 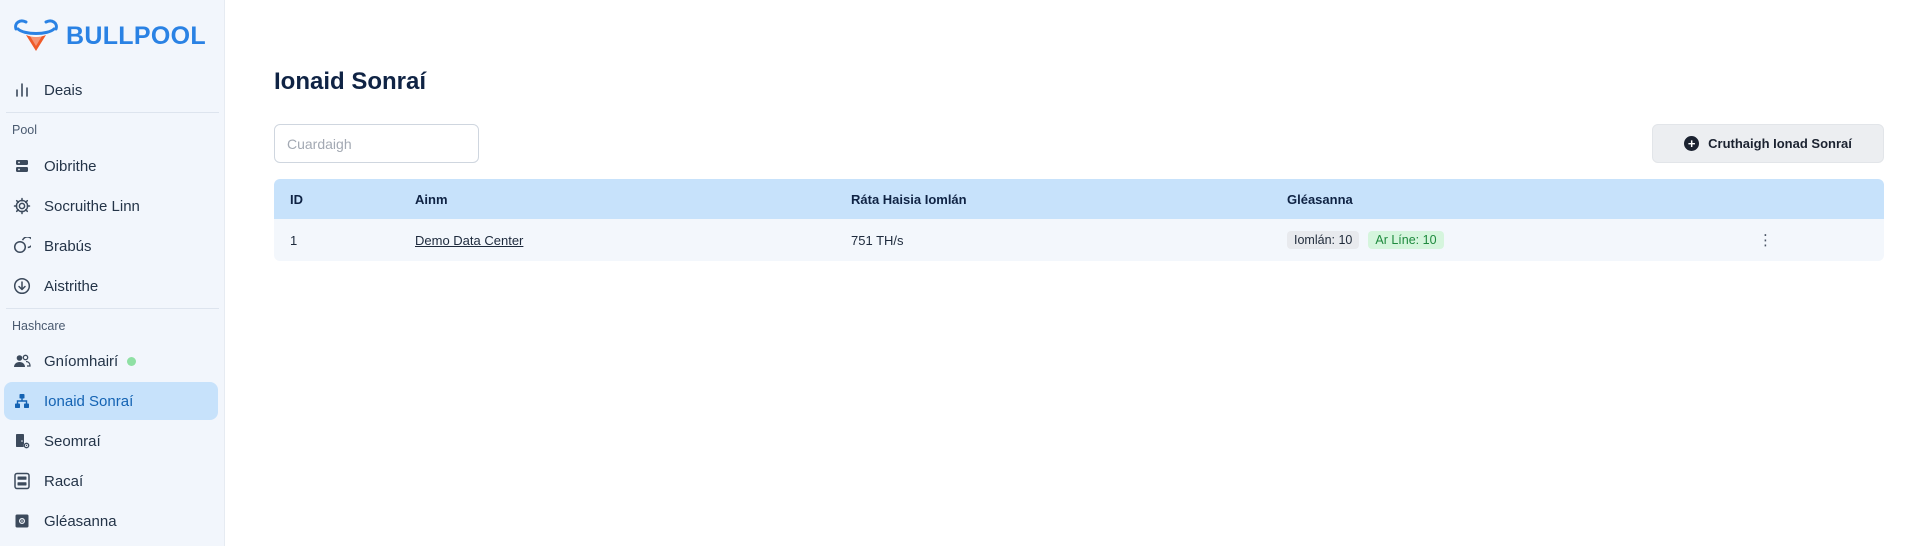 What do you see at coordinates (81, 361) in the screenshot?
I see `sidebar-item-label: Gníomhairí` at bounding box center [81, 361].